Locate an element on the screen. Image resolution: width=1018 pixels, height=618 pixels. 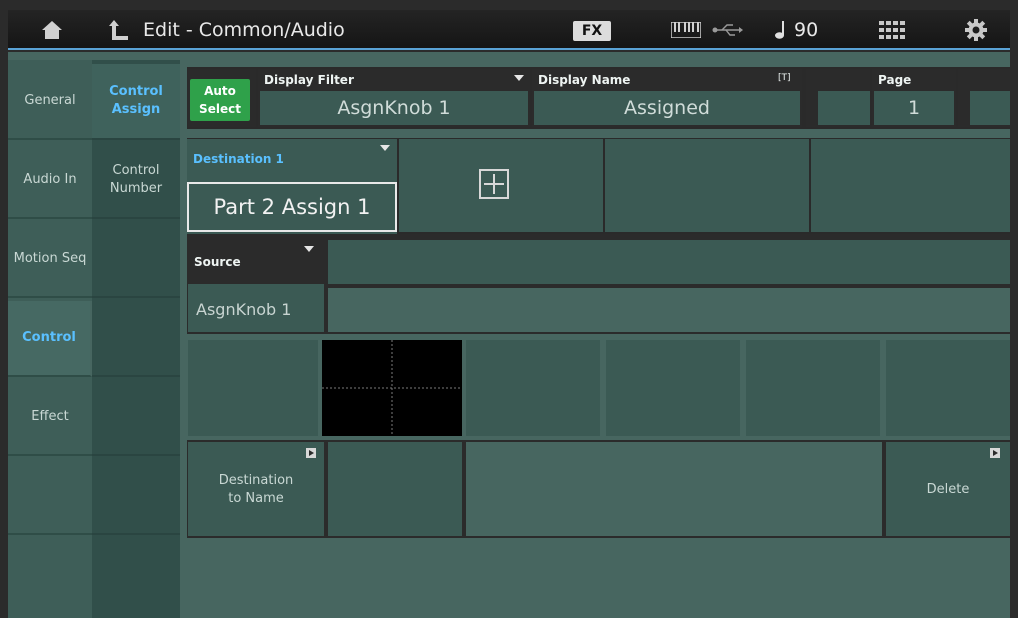
tab-control: Control is located at coordinates (50, 339).